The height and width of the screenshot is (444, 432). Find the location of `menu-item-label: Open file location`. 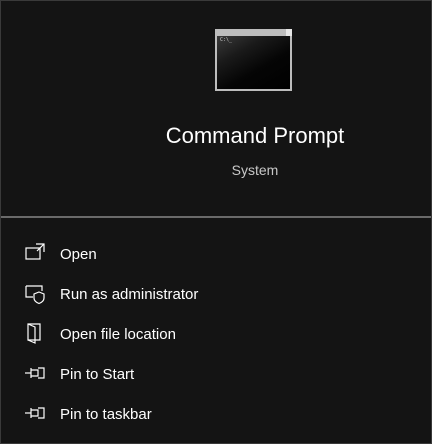

menu-item-label: Open file location is located at coordinates (118, 334).